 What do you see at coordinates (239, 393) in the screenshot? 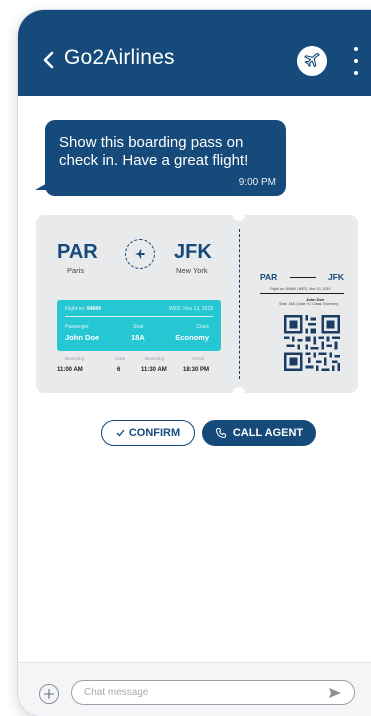
I see `ticket-notch-bottom` at bounding box center [239, 393].